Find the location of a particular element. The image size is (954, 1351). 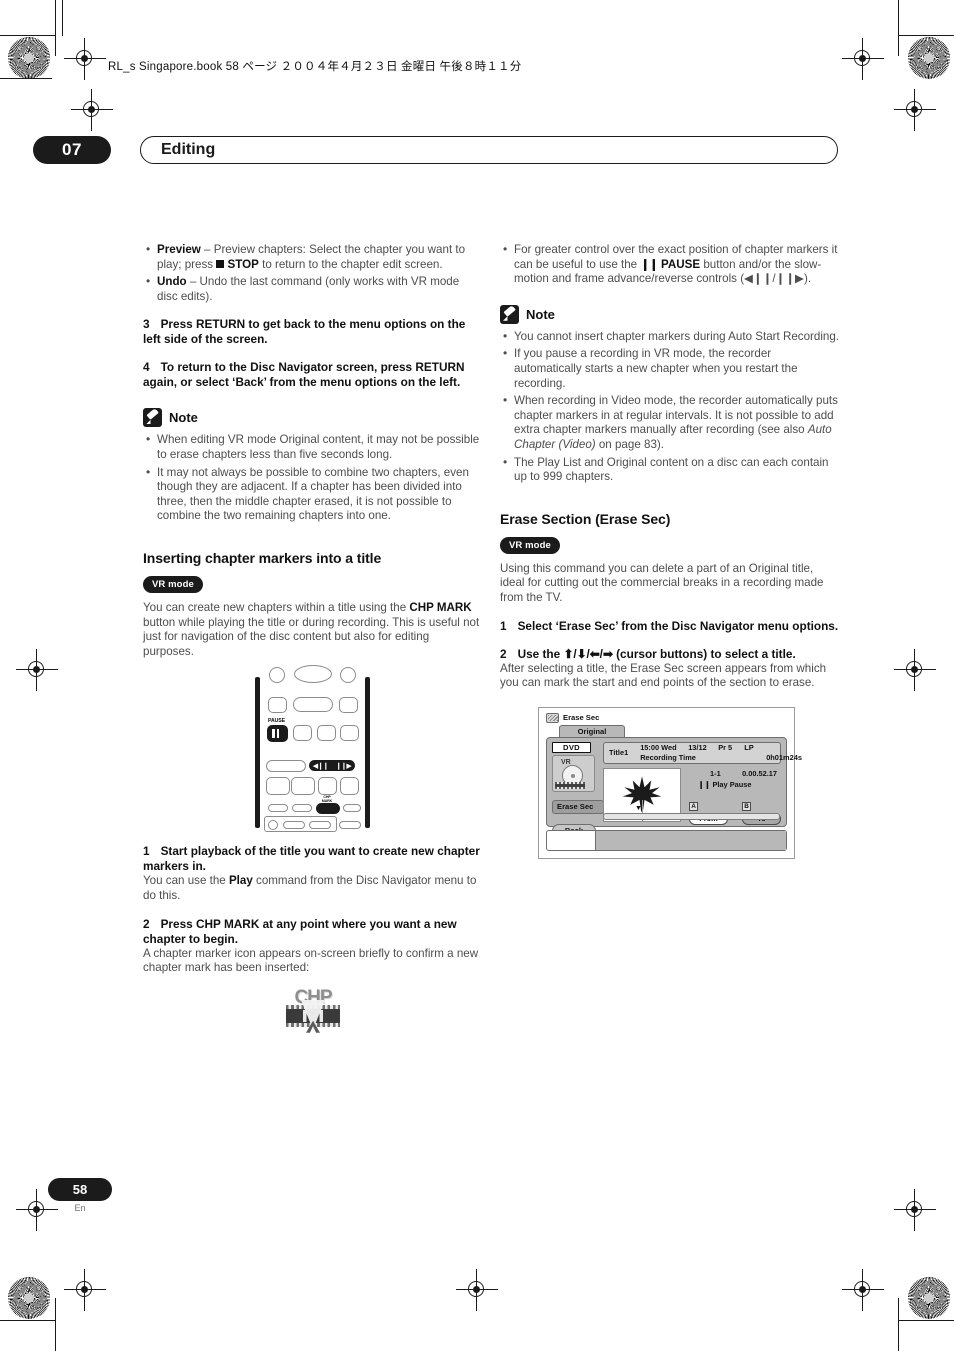

osd-recording-time-value: 0h01m24s is located at coordinates (784, 757).